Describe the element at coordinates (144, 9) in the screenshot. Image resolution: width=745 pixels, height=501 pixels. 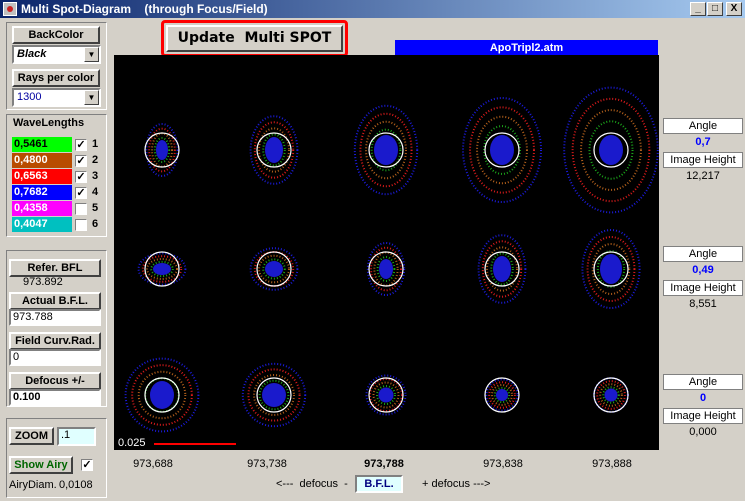
I see `window-title: Multi Spot-Diagram (through Focus/Field)` at that location.